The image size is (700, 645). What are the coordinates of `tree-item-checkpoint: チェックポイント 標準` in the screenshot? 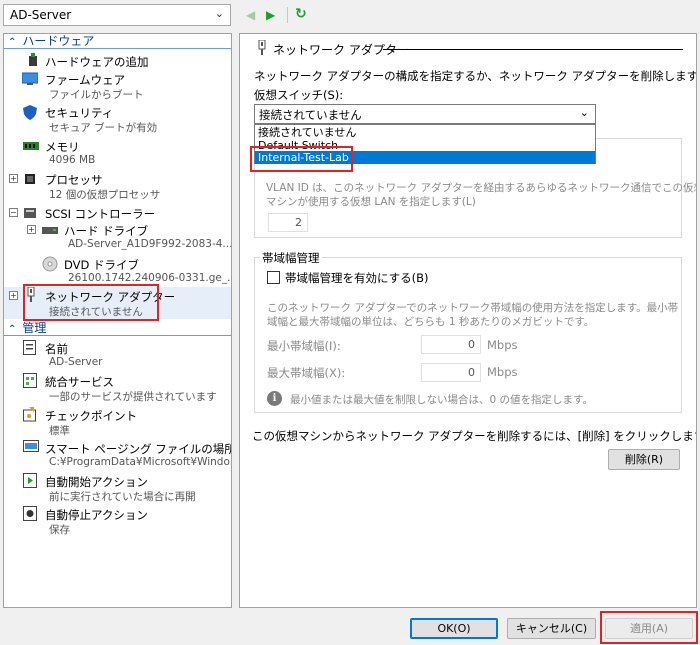 It's located at (117, 421).